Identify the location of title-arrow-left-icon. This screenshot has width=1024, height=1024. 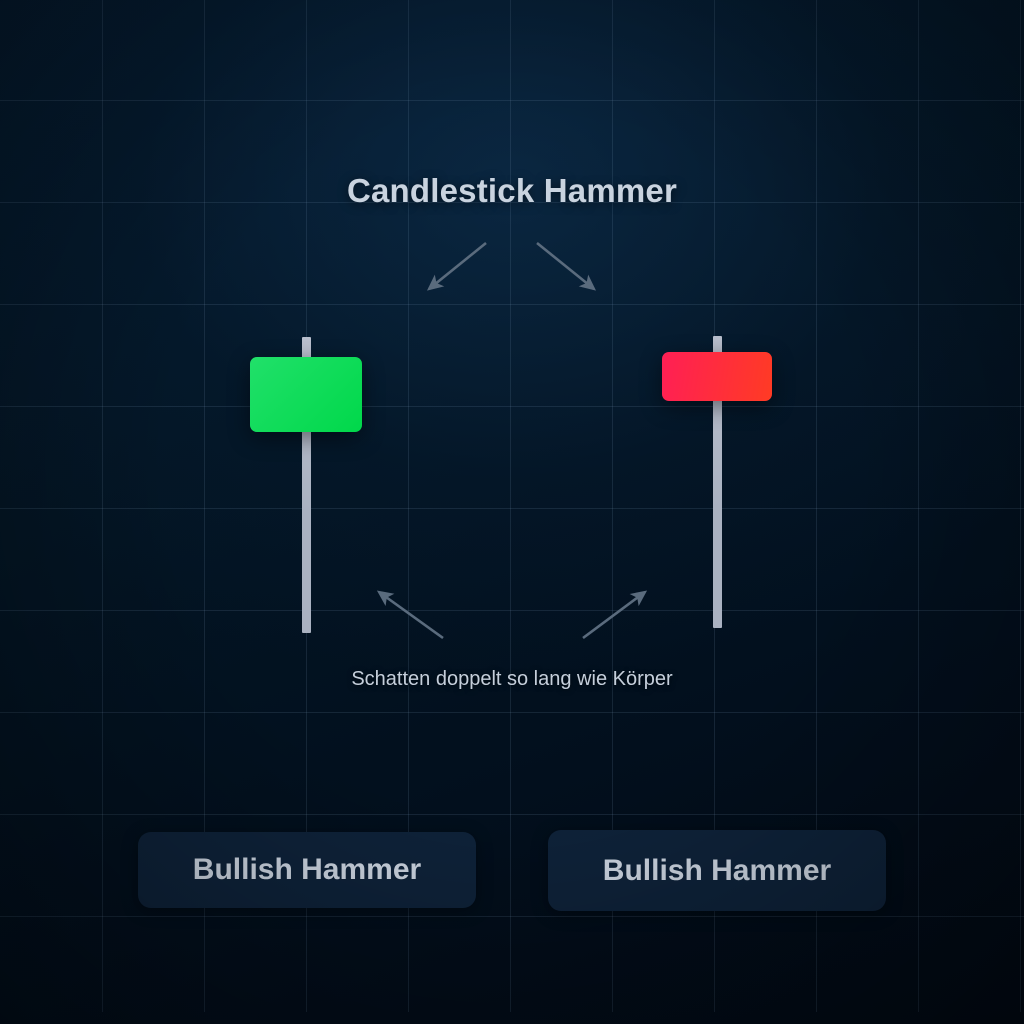
(456, 266).